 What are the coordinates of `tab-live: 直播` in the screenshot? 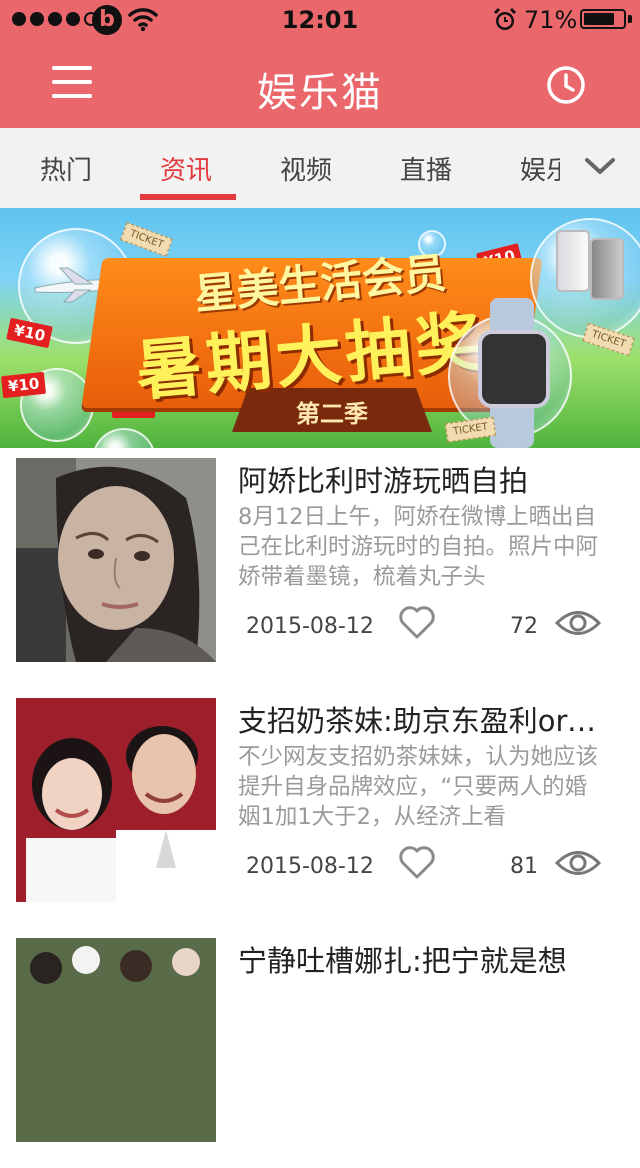 It's located at (426, 168).